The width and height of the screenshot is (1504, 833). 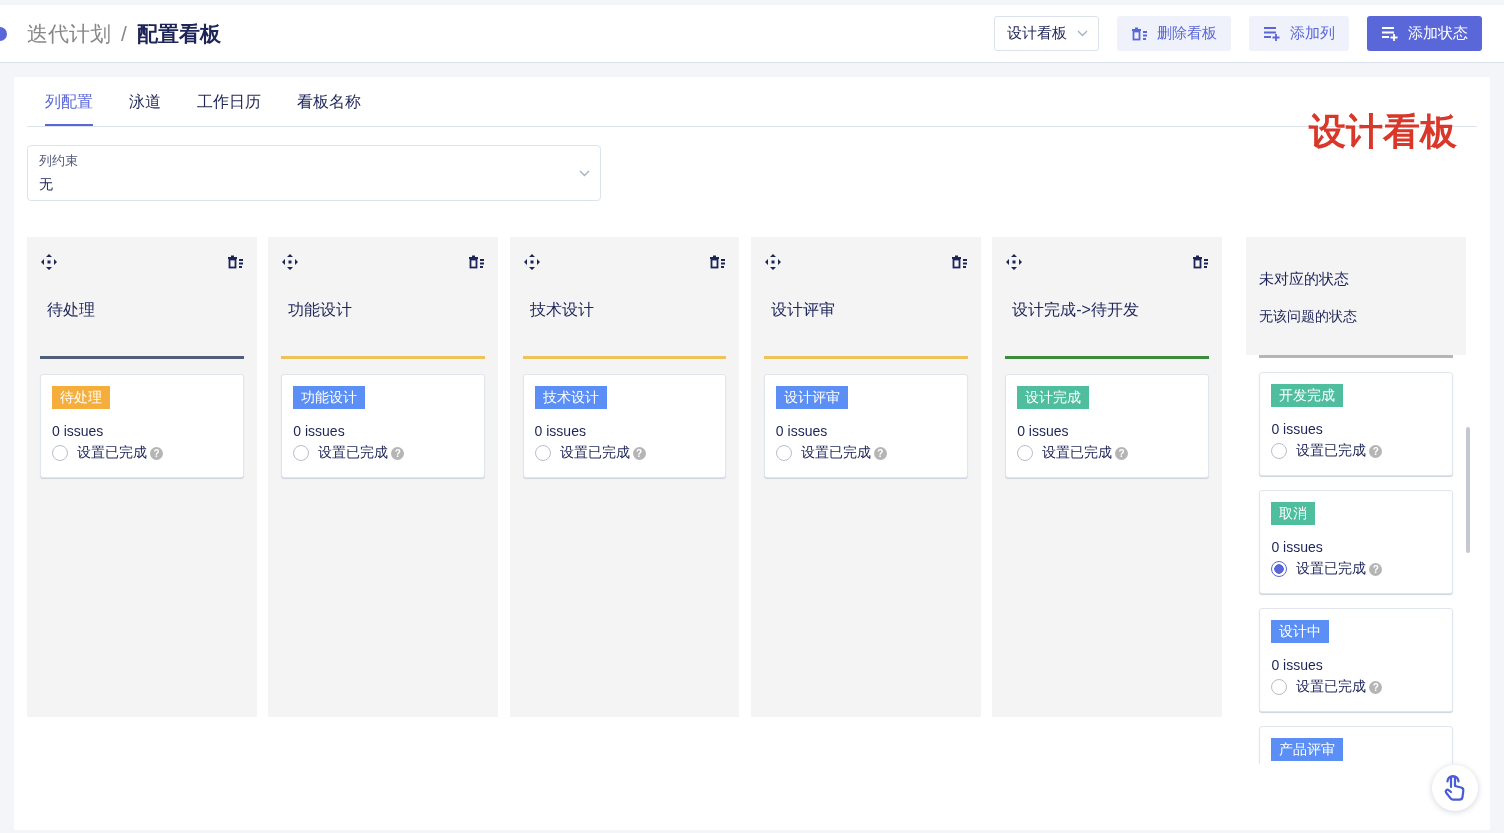 What do you see at coordinates (329, 109) in the screenshot?
I see `tab: 看板名称` at bounding box center [329, 109].